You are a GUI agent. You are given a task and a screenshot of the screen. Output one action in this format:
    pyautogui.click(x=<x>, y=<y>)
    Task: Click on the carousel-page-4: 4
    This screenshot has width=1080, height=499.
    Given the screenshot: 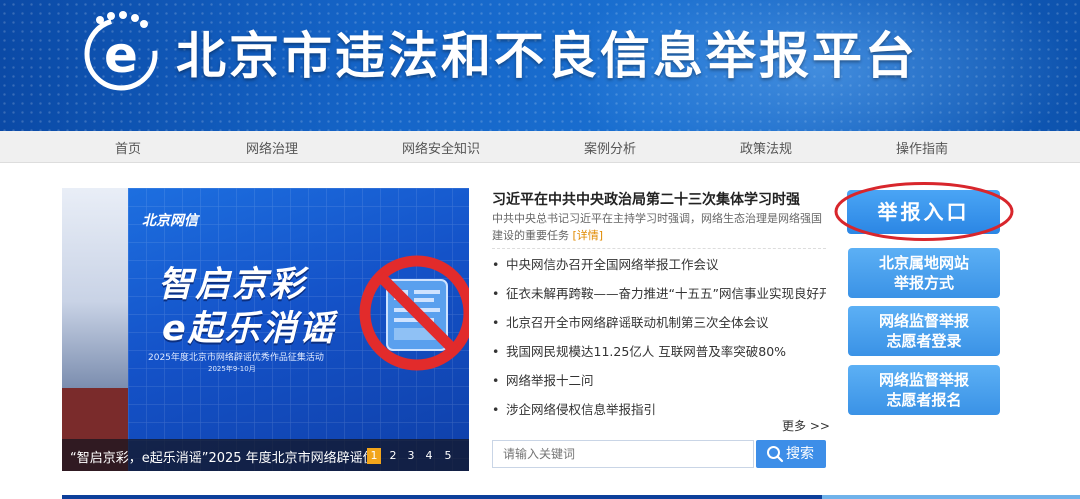 What is the action you would take?
    pyautogui.click(x=429, y=456)
    